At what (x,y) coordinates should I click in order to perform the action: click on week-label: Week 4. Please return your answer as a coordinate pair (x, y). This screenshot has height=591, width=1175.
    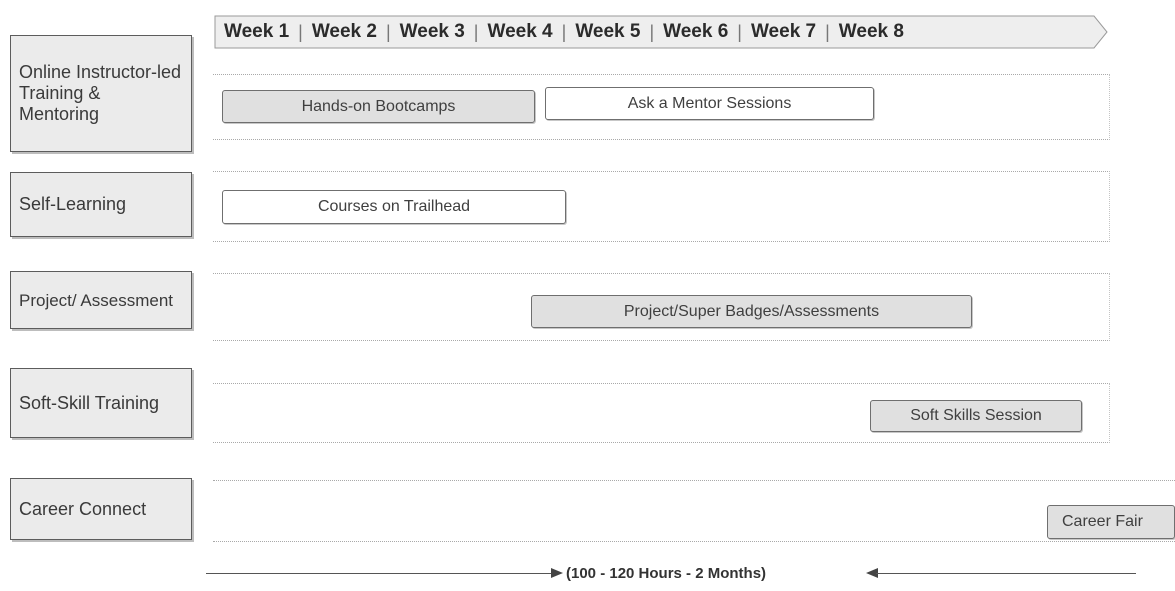
    Looking at the image, I should click on (520, 31).